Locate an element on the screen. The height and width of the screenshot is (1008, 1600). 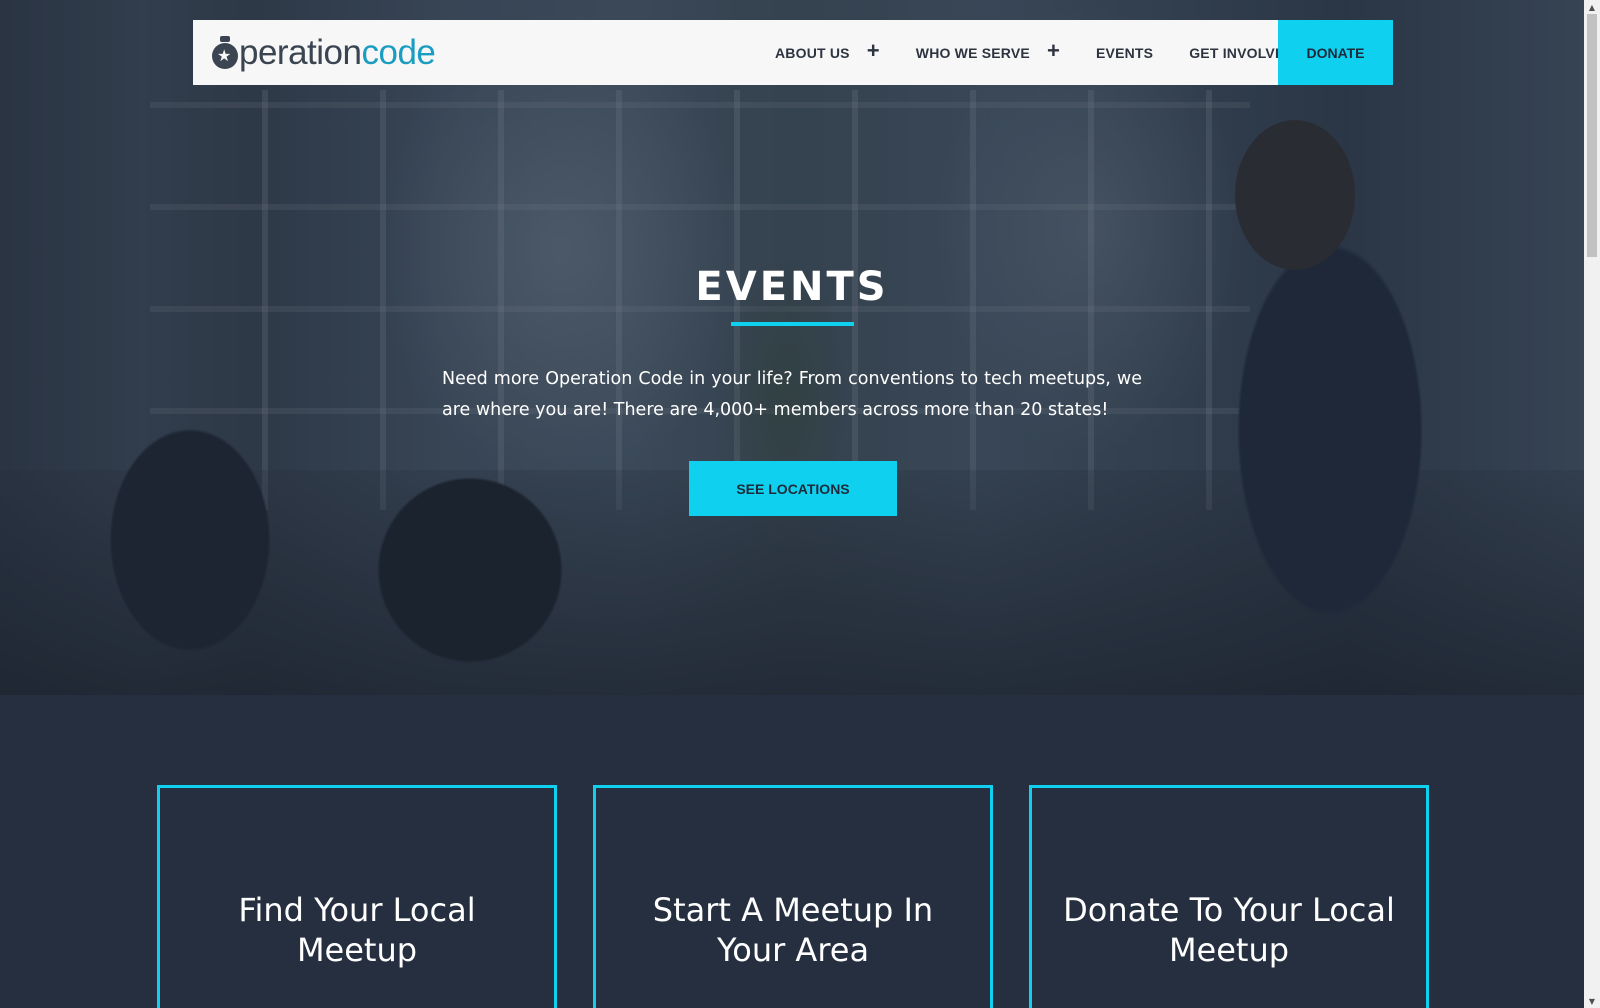
card-title: Donate To Your Local Meetup is located at coordinates (1229, 930).